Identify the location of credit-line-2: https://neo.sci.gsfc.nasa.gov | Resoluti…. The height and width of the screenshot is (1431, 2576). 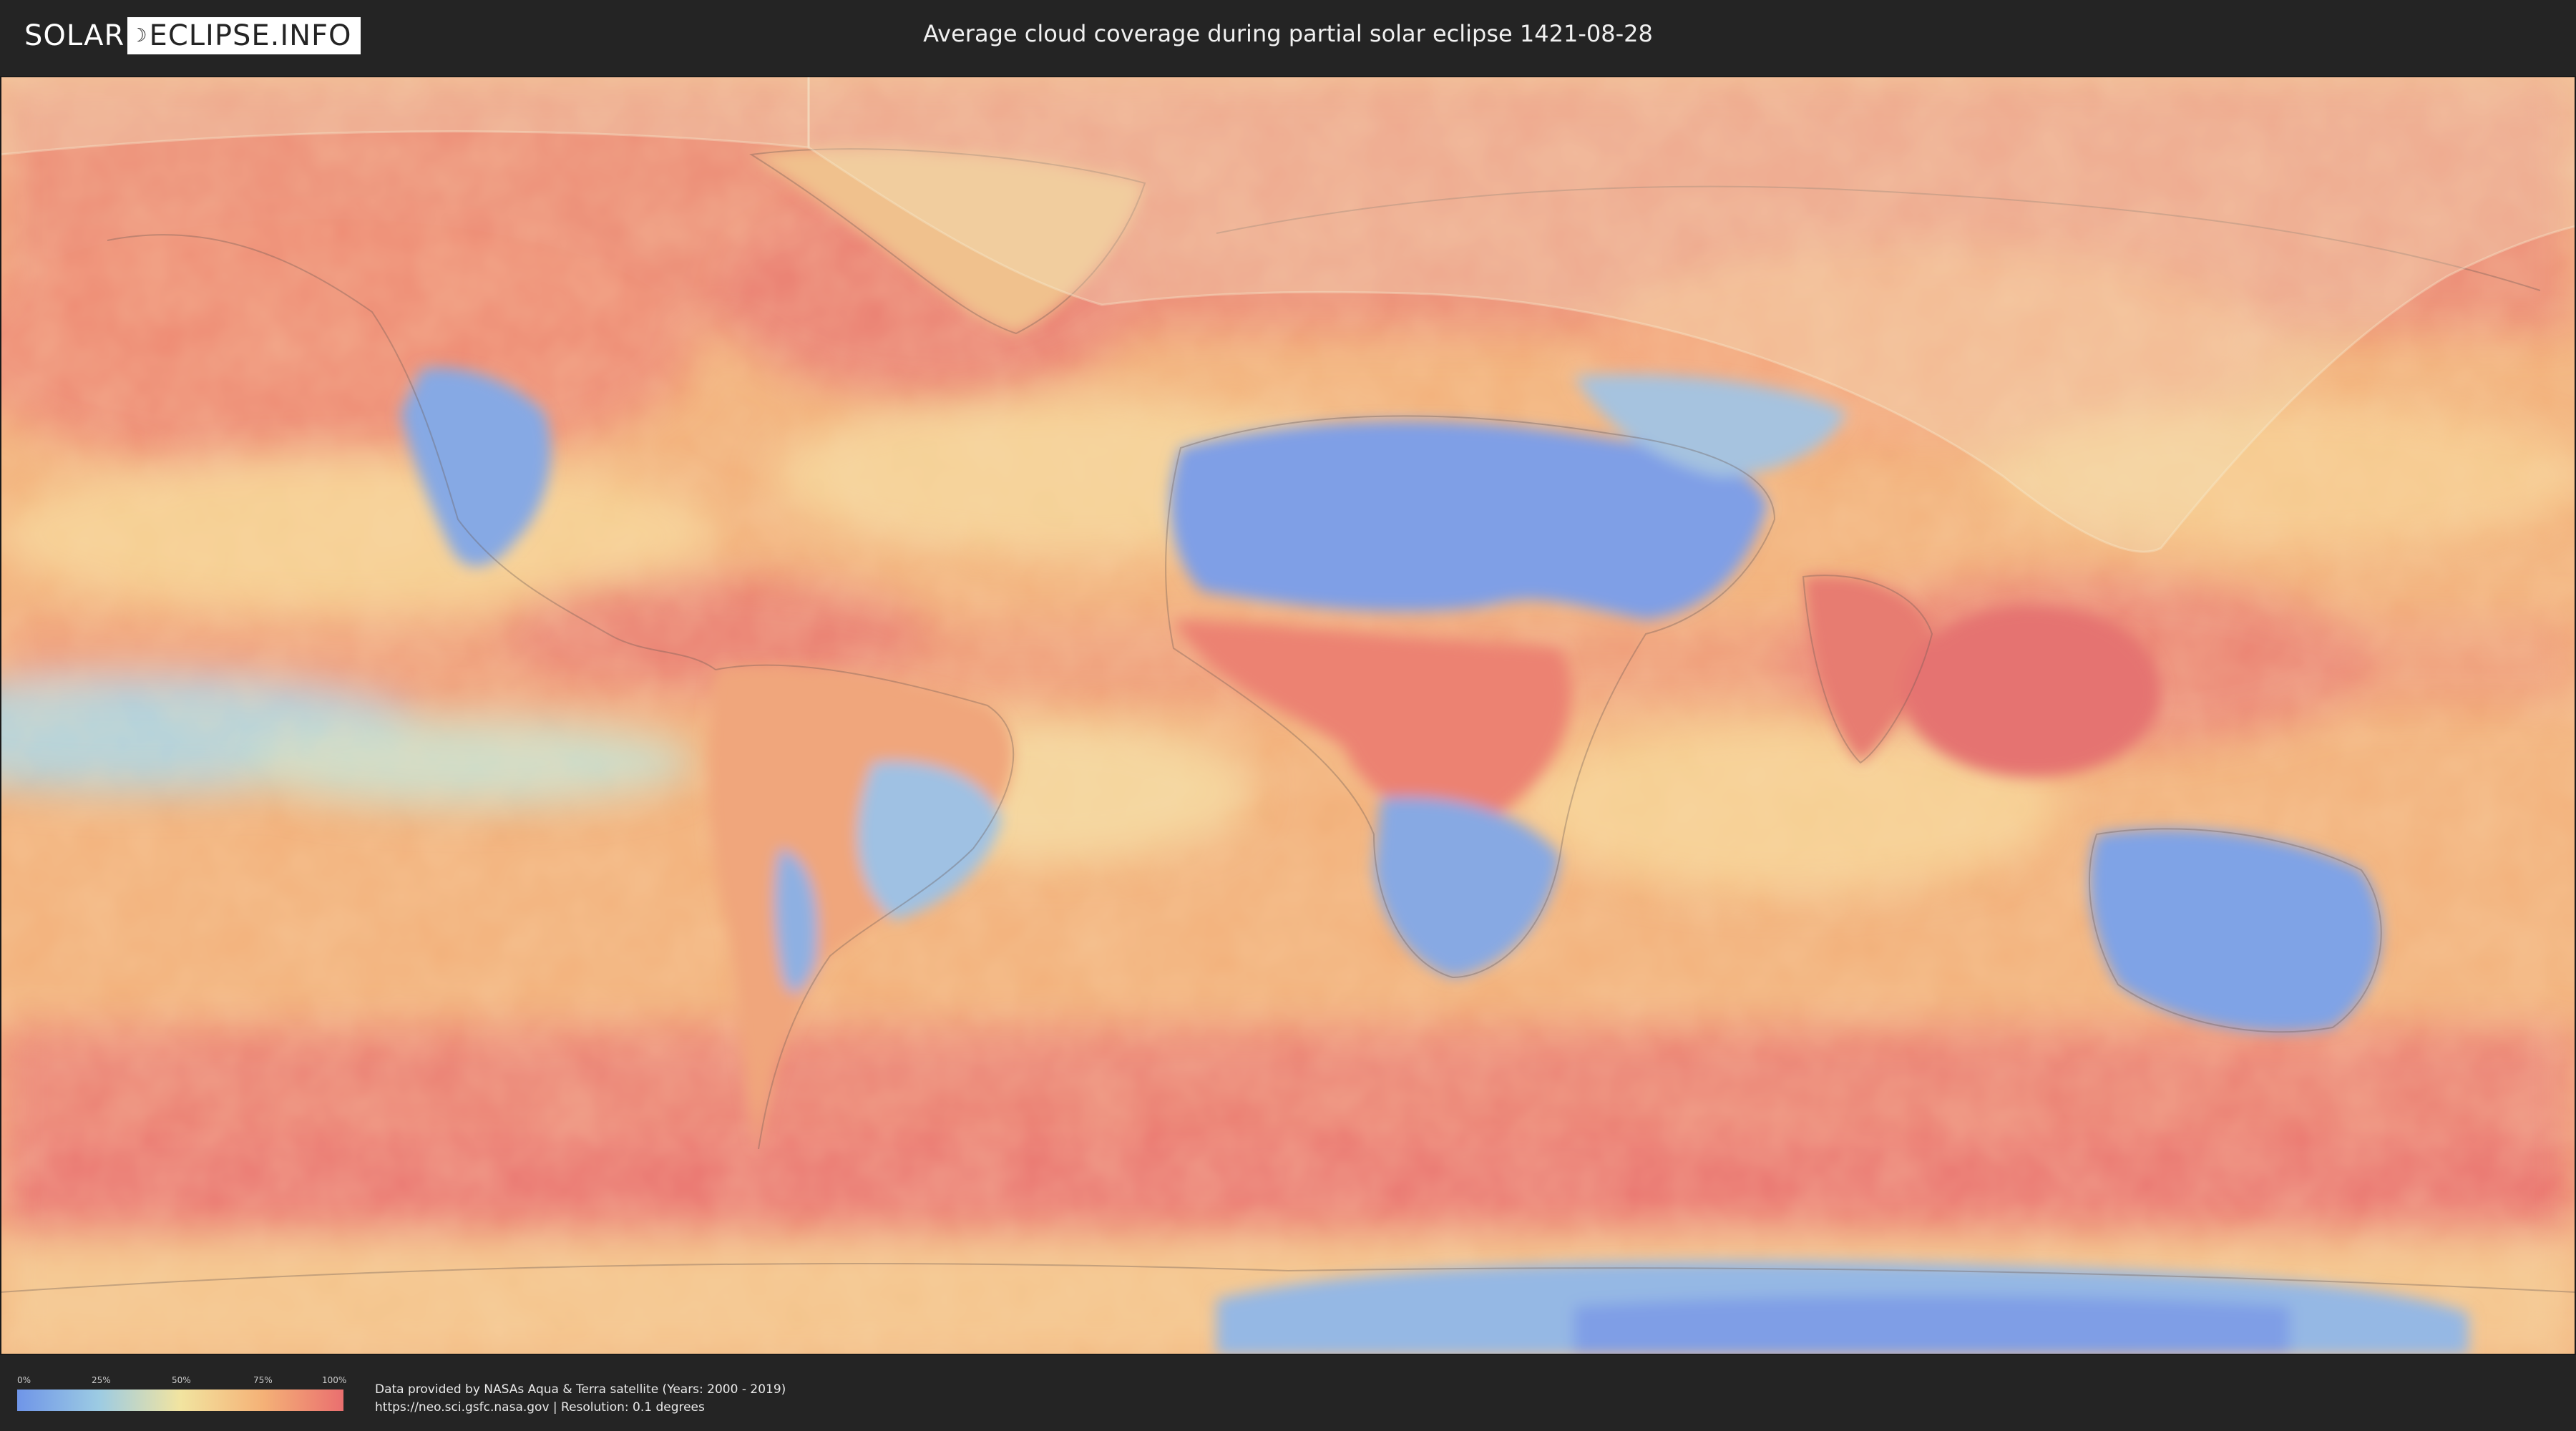
(580, 1408).